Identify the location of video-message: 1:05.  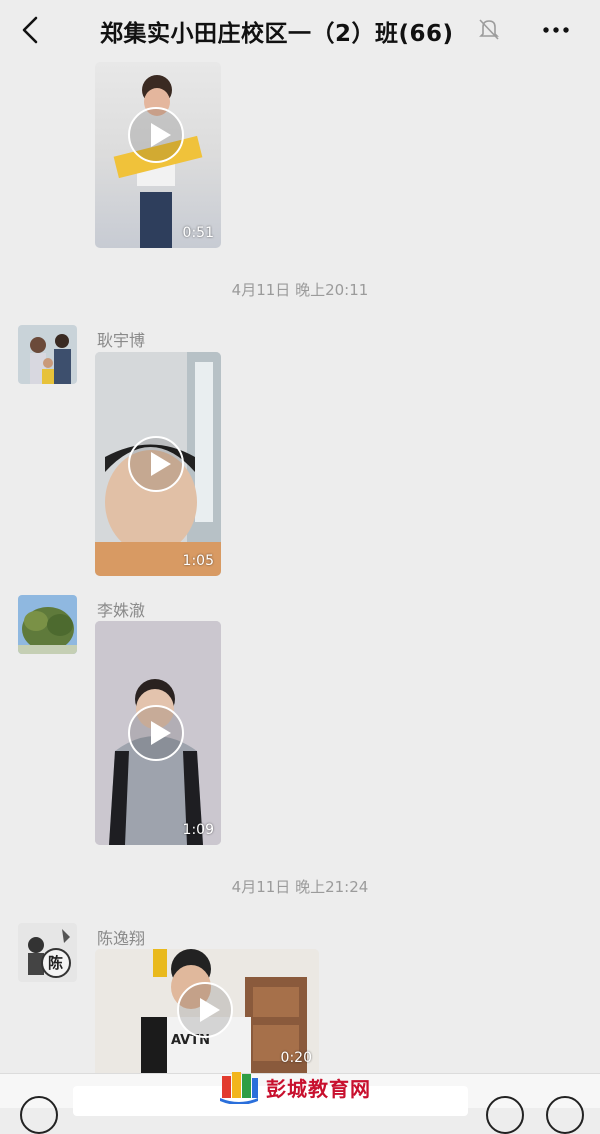
(158, 464).